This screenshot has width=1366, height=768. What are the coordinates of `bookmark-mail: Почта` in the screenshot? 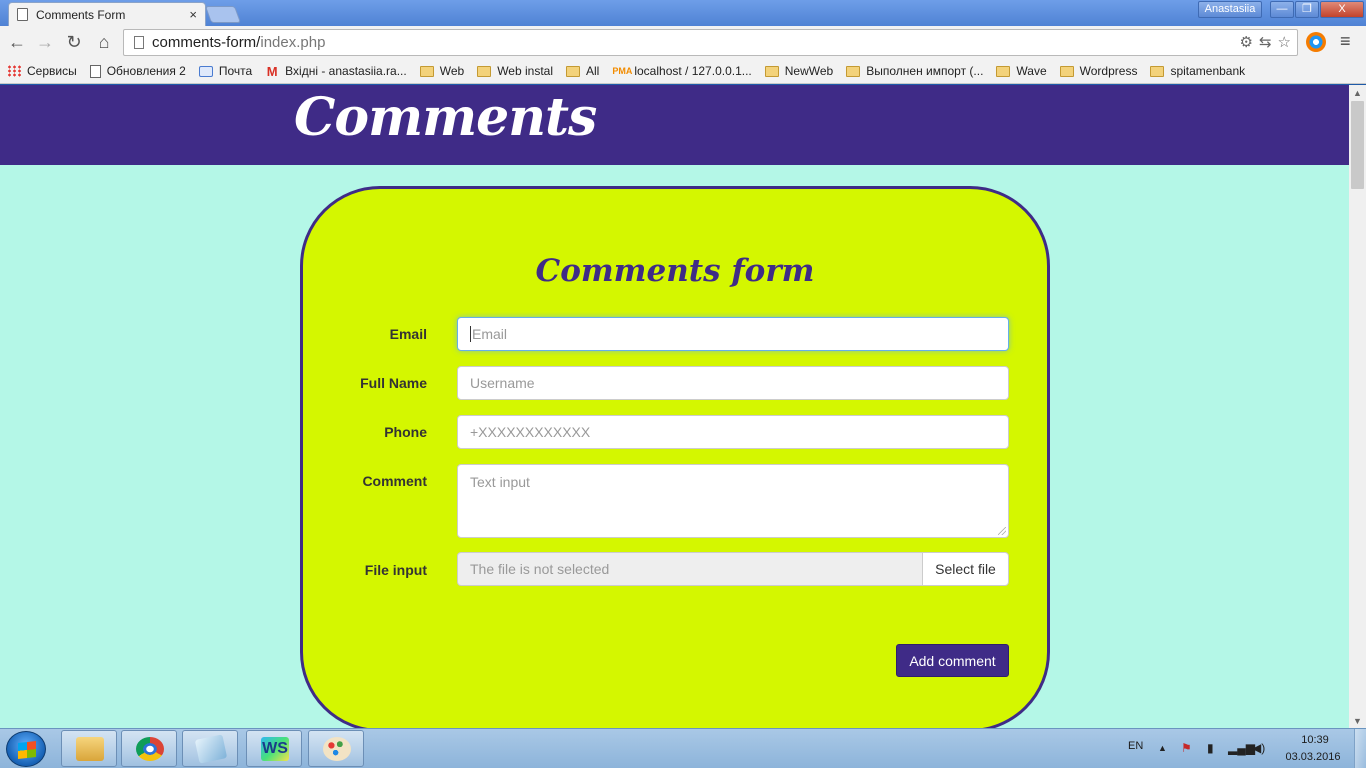 It's located at (225, 71).